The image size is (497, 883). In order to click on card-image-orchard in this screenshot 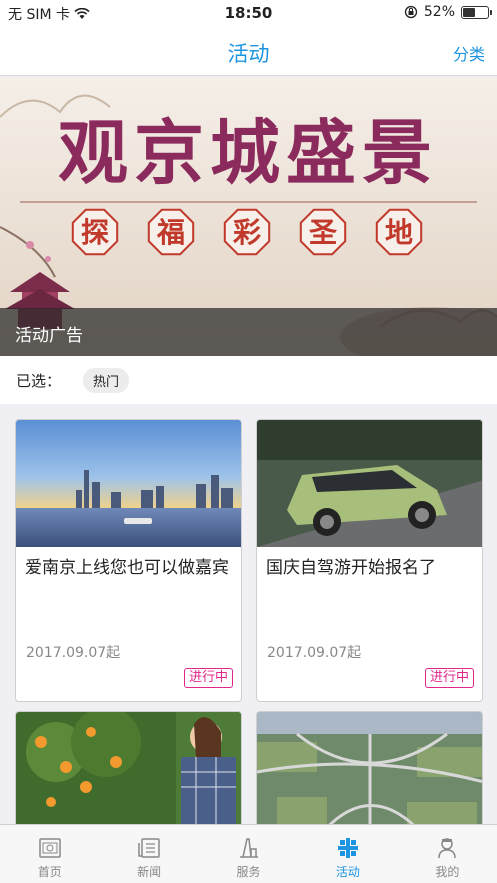, I will do `click(128, 771)`.